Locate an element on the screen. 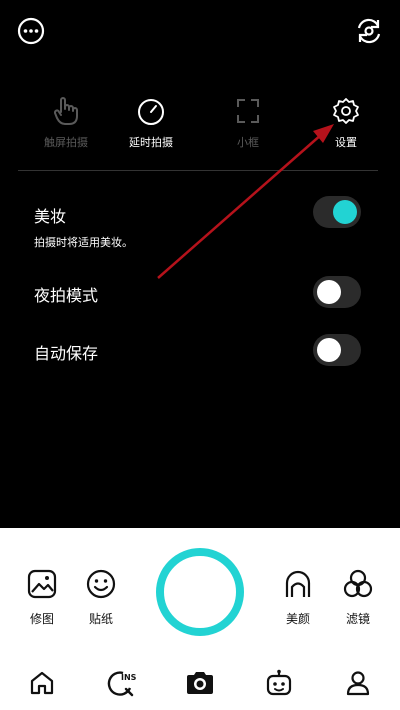 The height and width of the screenshot is (710, 400). quick-option-label: 小框 is located at coordinates (248, 142).